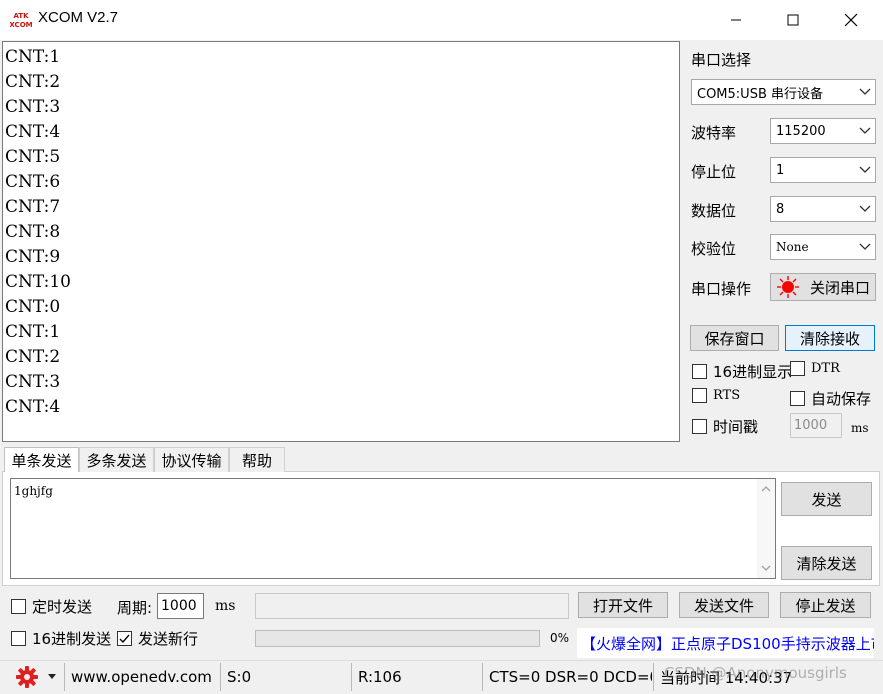  I want to click on tab-help: 帮助, so click(257, 459).